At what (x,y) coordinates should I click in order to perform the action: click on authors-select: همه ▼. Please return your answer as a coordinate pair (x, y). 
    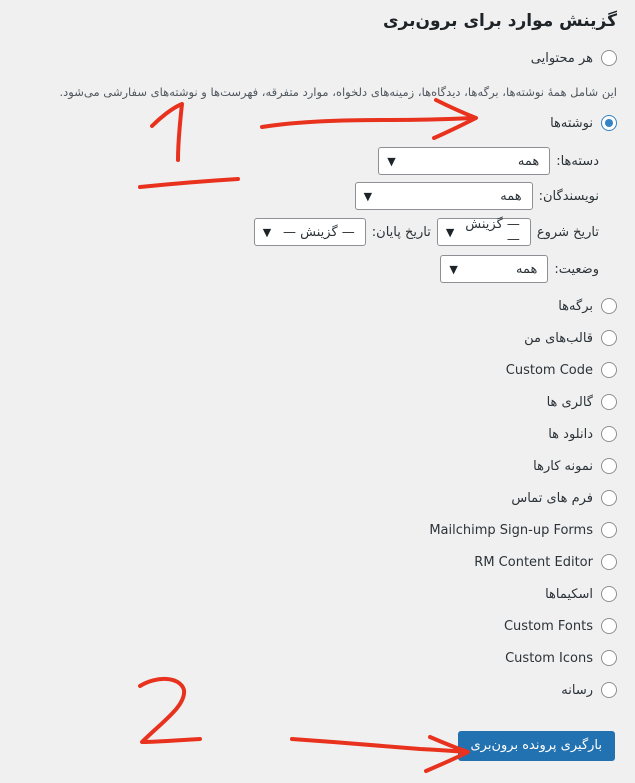
    Looking at the image, I should click on (443, 196).